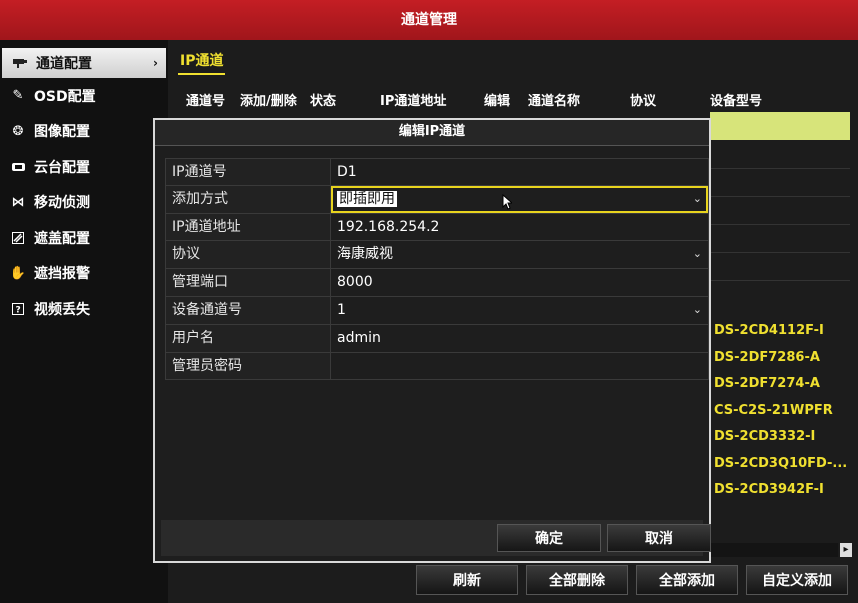 This screenshot has height=603, width=858. What do you see at coordinates (62, 167) in the screenshot?
I see `sidebar-item-label: 云台配置` at bounding box center [62, 167].